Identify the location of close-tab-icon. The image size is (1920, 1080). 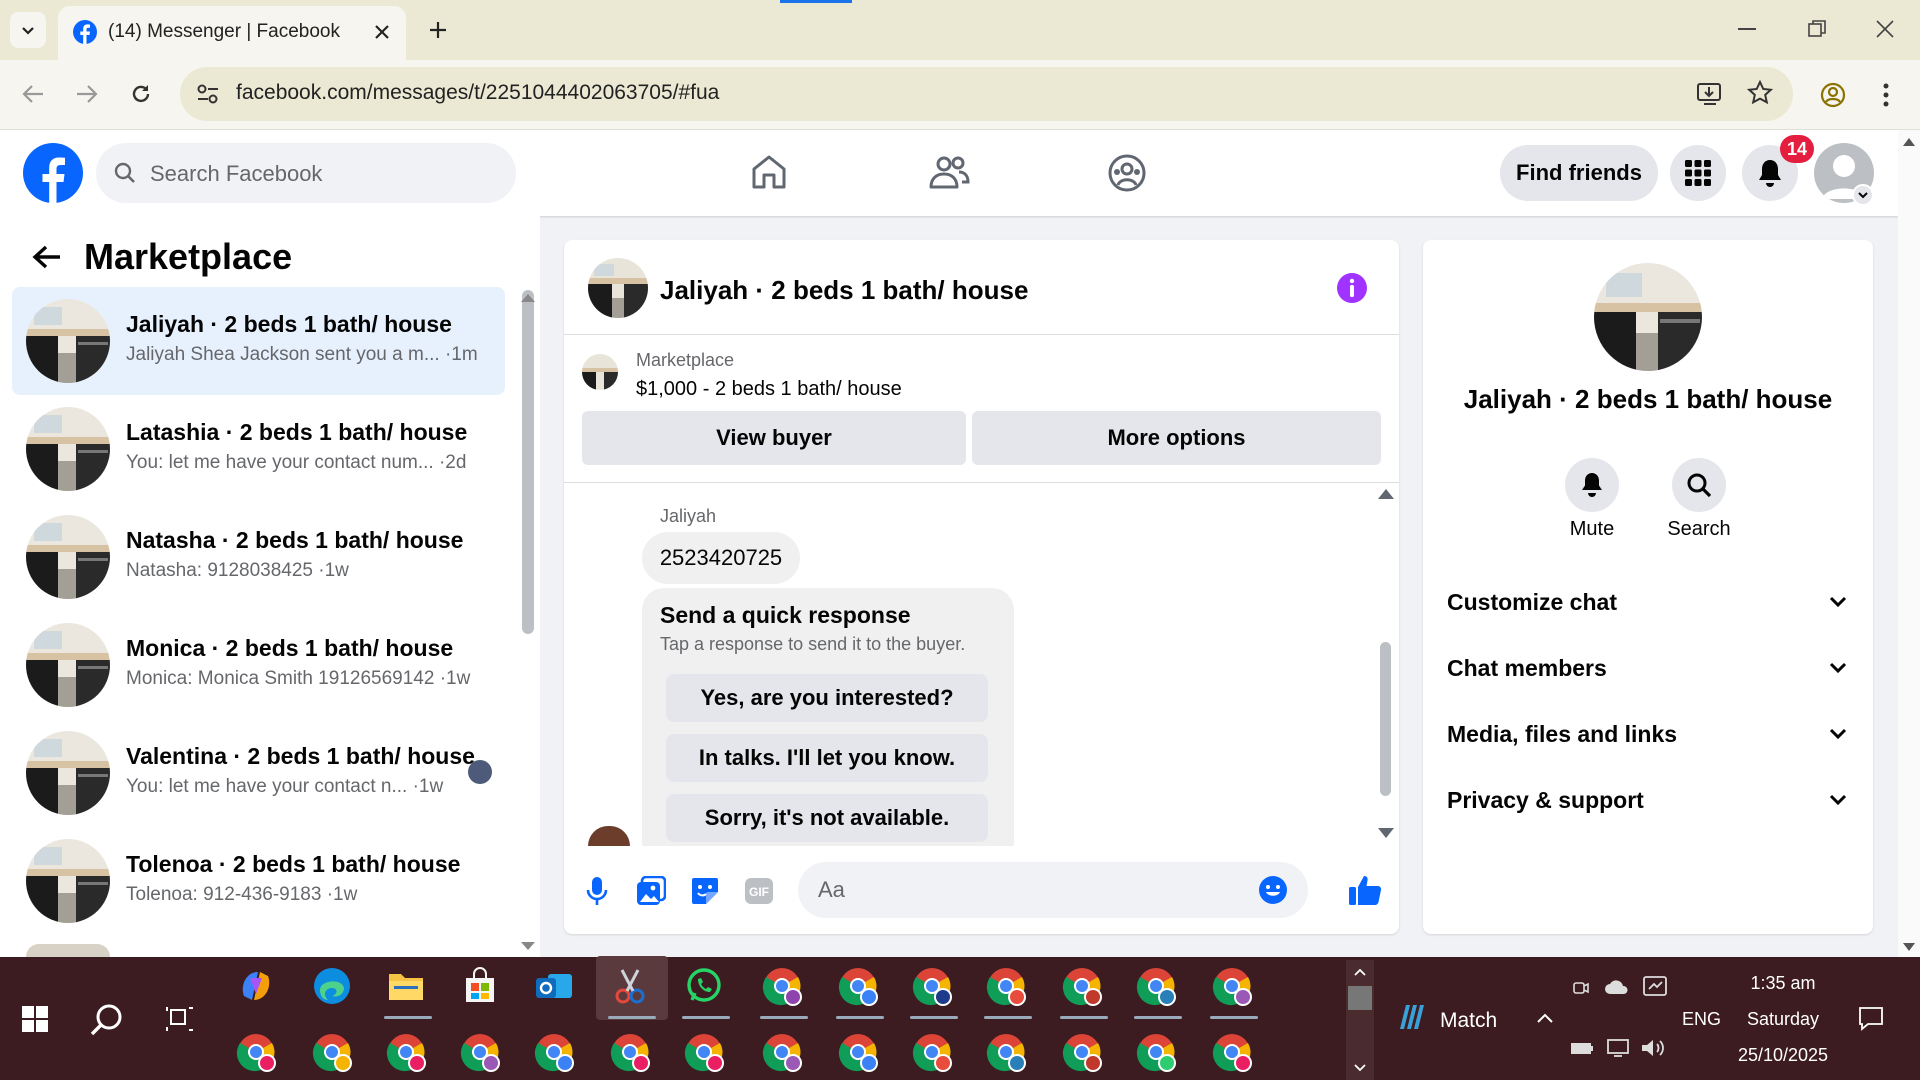
(382, 32).